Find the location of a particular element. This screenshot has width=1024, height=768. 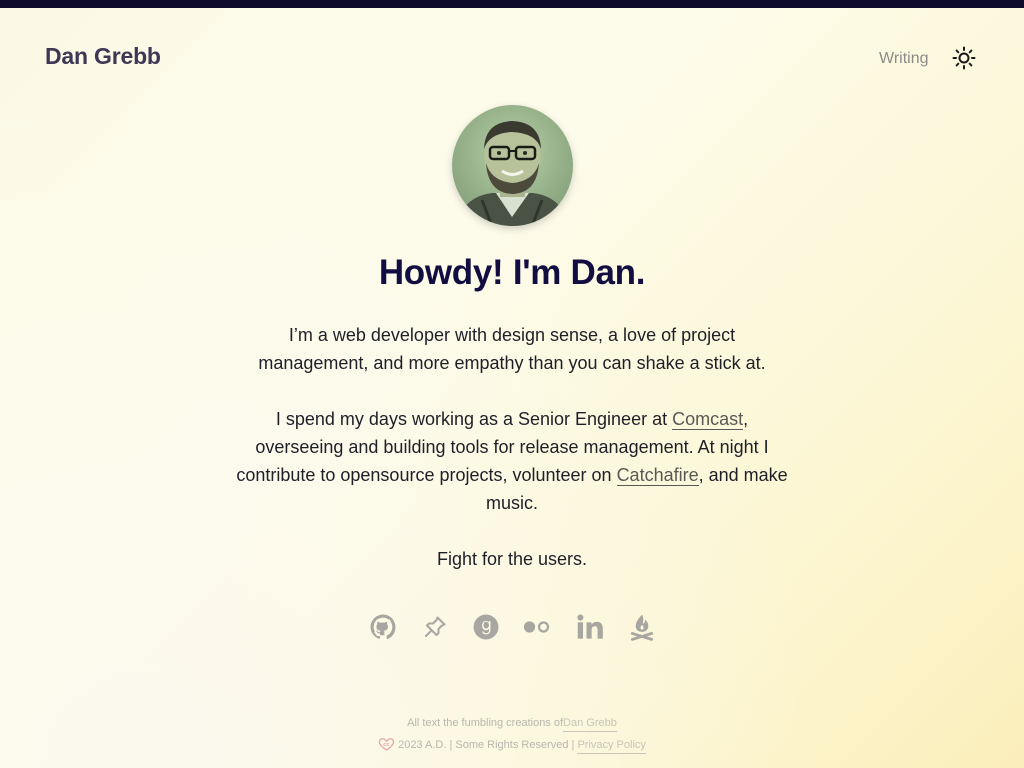

page-title: Howdy! I'm Dan. is located at coordinates (512, 272).